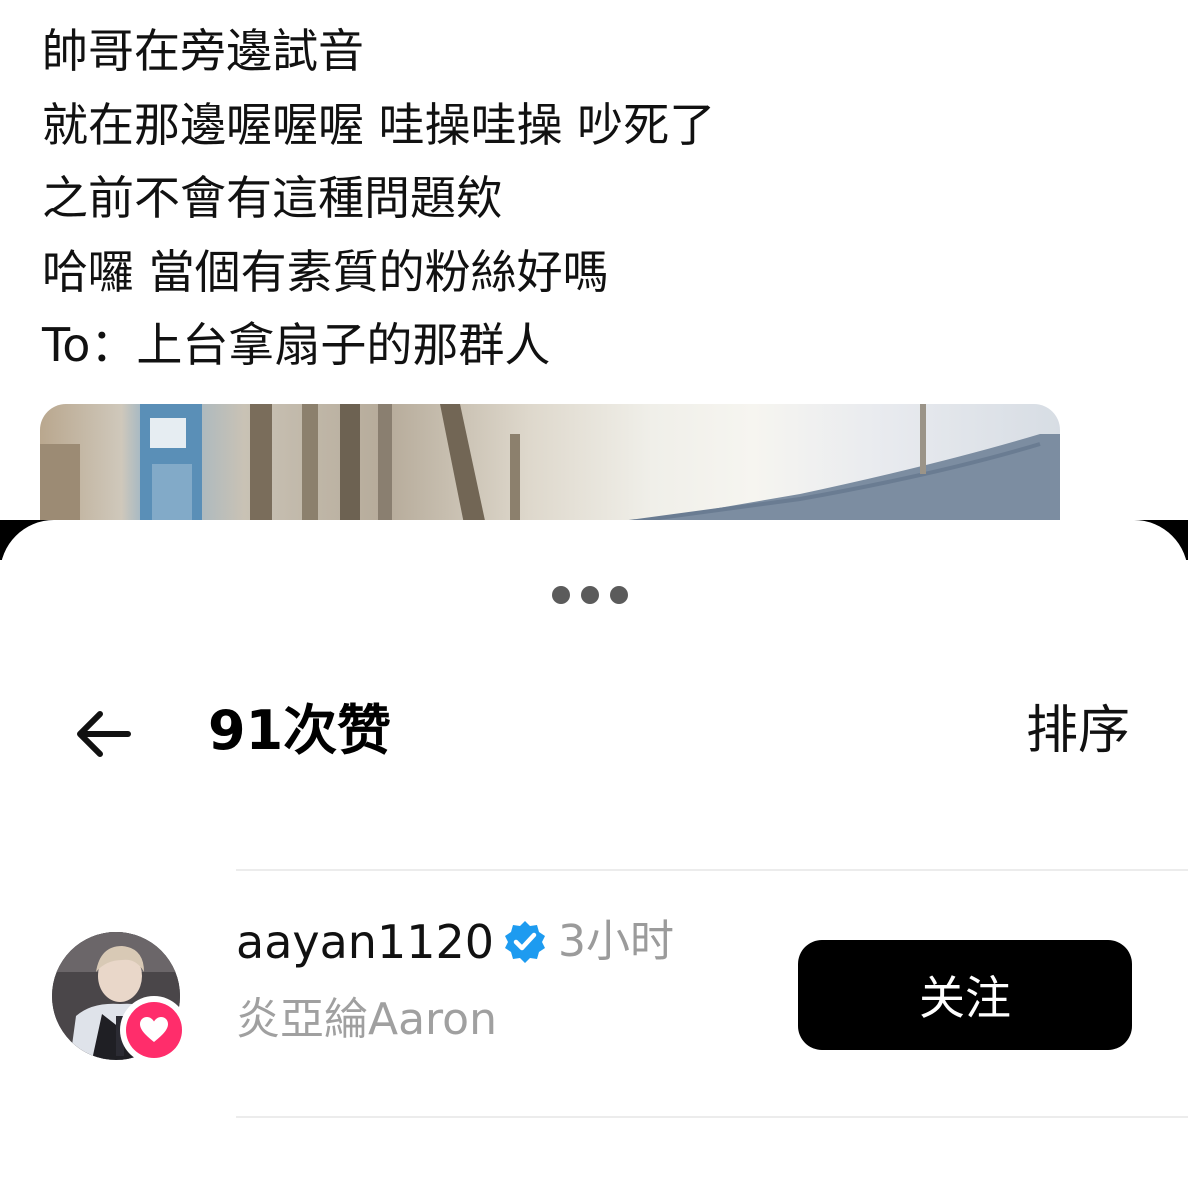 The width and height of the screenshot is (1188, 1180). Describe the element at coordinates (525, 942) in the screenshot. I see `verified-badge-icon` at that location.